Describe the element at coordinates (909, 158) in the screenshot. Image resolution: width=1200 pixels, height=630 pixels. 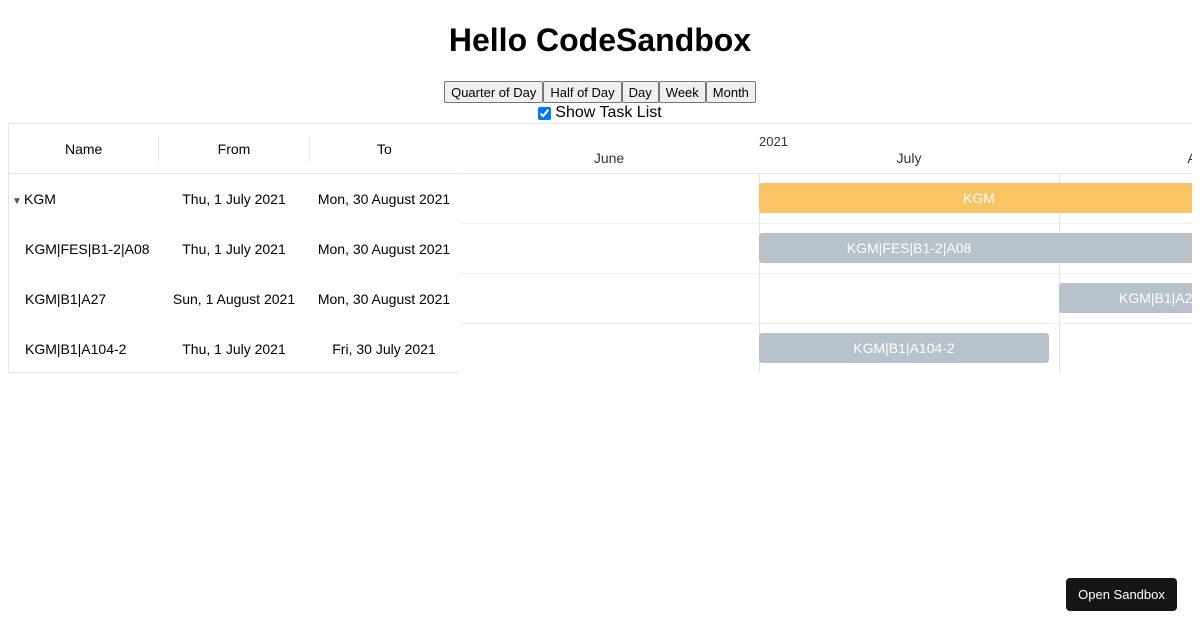
I see `calendar-month-july: July` at that location.